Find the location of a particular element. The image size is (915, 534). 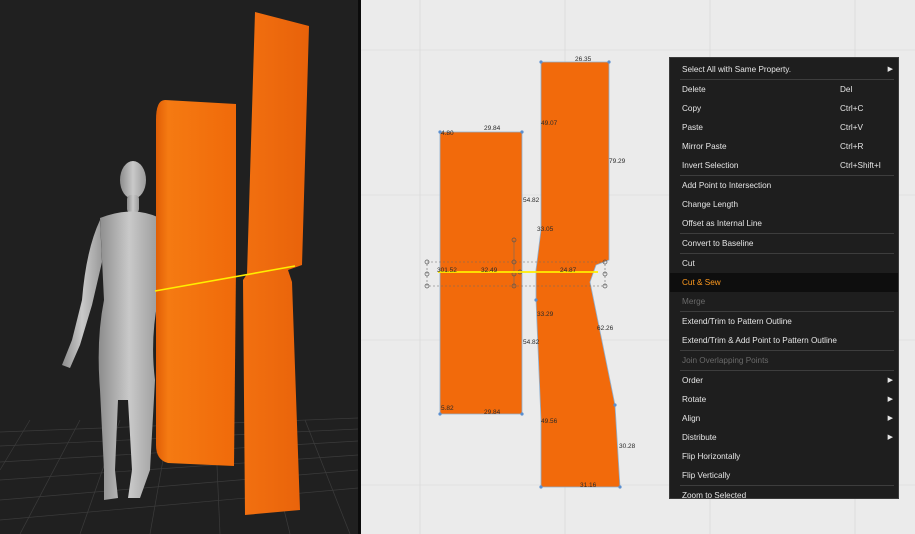

fabric-panel-right-3d is located at coordinates (276, 263).